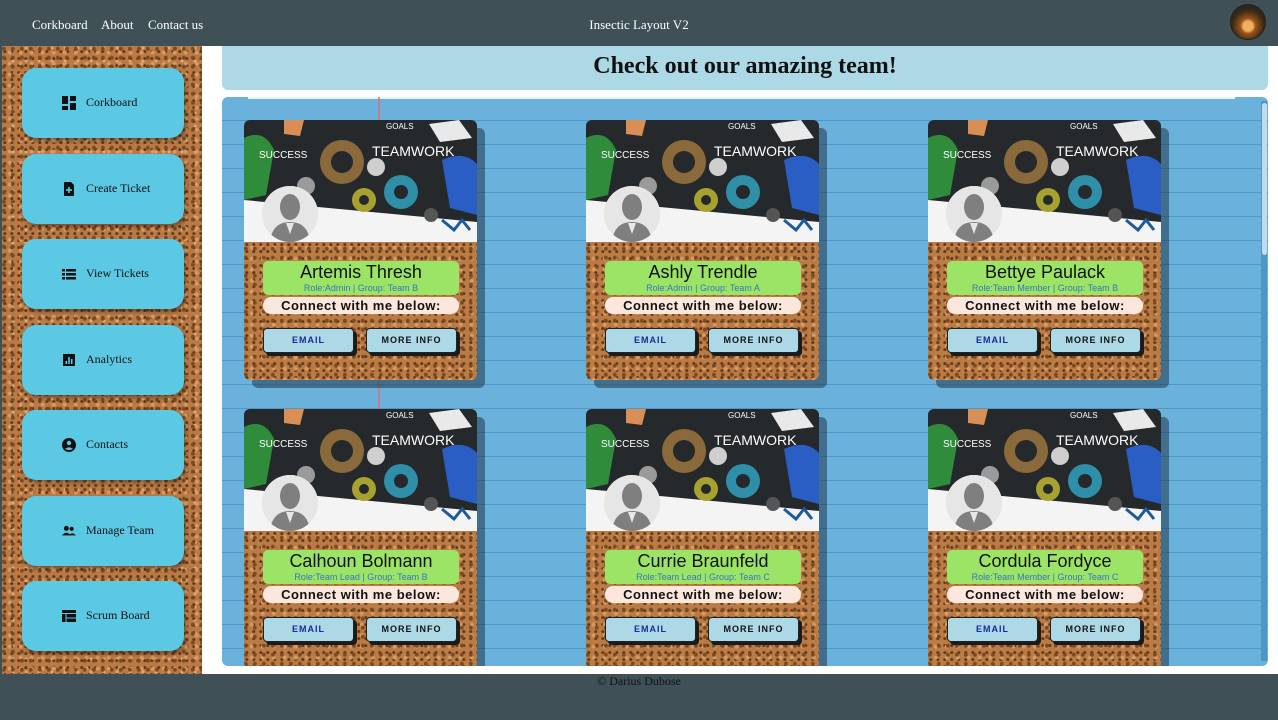 The image size is (1278, 720). I want to click on scrollbar-thumb, so click(1264, 179).